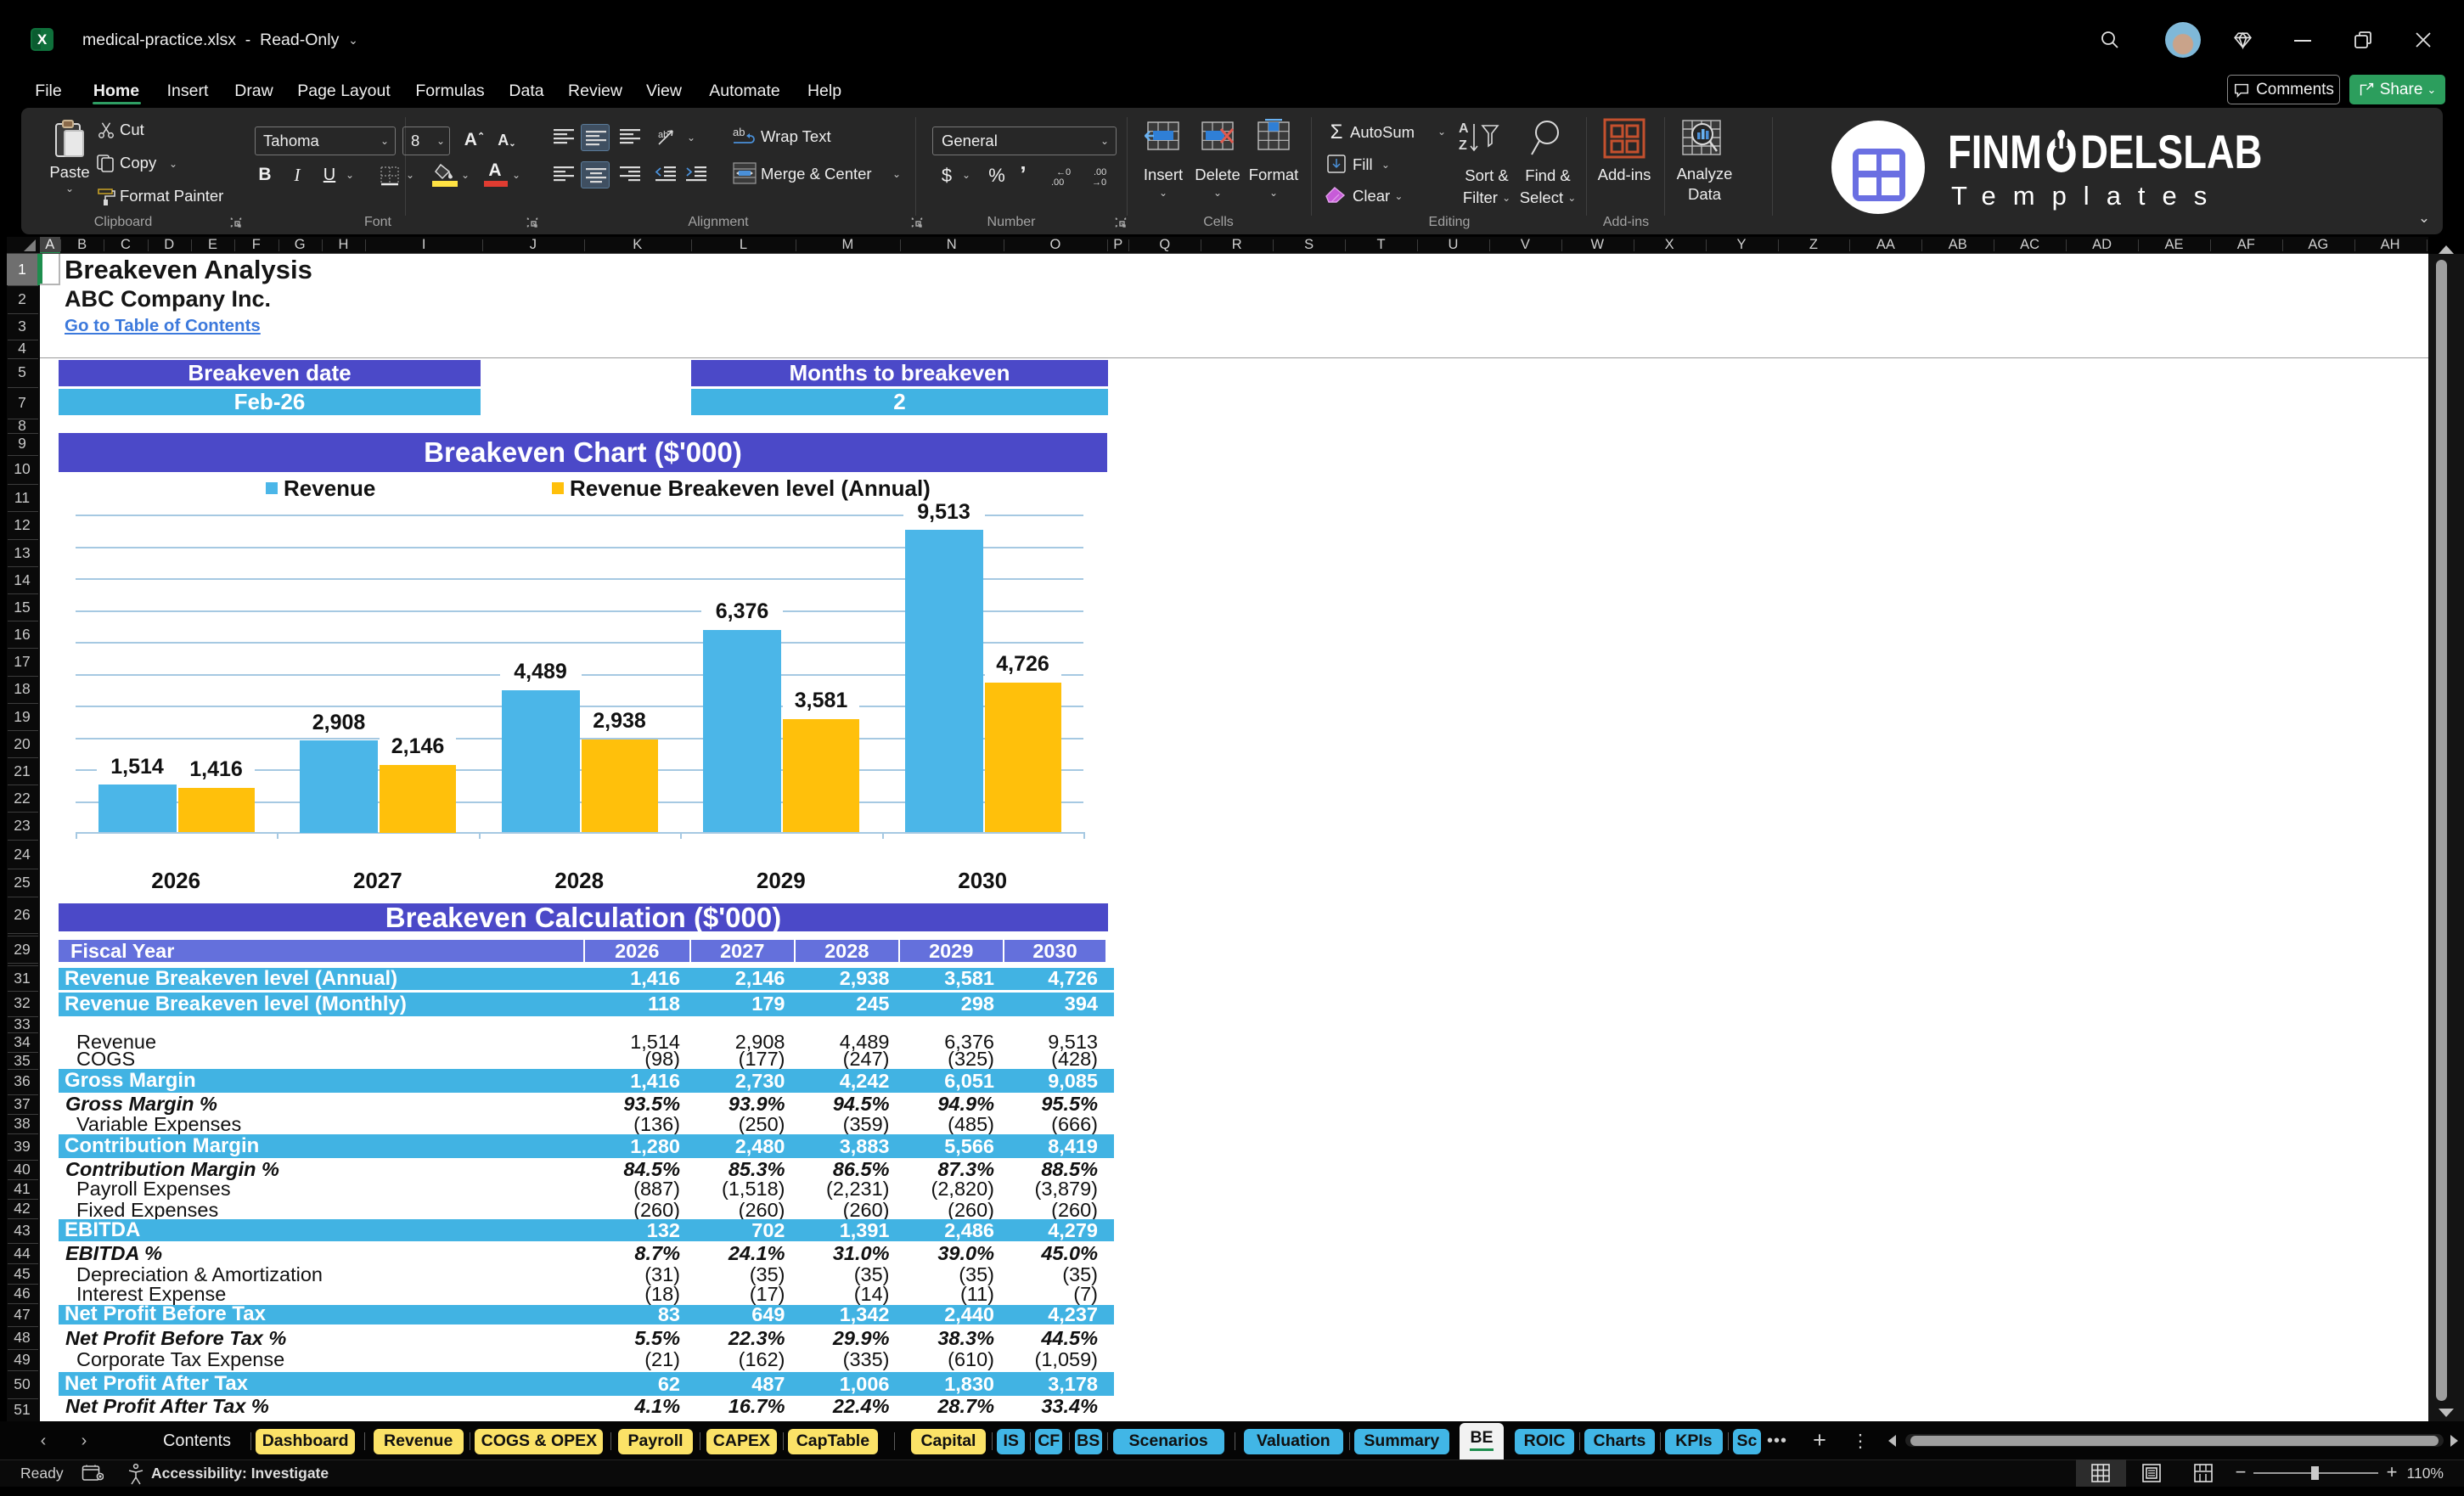  What do you see at coordinates (1464, 128) in the screenshot?
I see `svg-text: A` at bounding box center [1464, 128].